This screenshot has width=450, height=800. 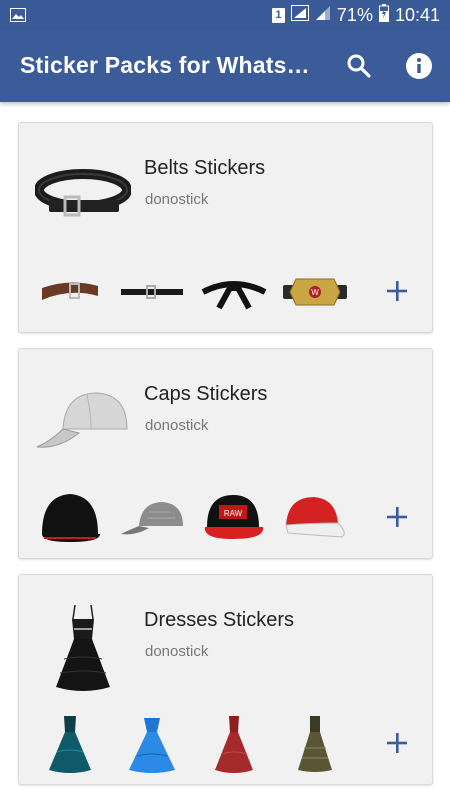 I want to click on signal-icon, so click(x=299, y=15).